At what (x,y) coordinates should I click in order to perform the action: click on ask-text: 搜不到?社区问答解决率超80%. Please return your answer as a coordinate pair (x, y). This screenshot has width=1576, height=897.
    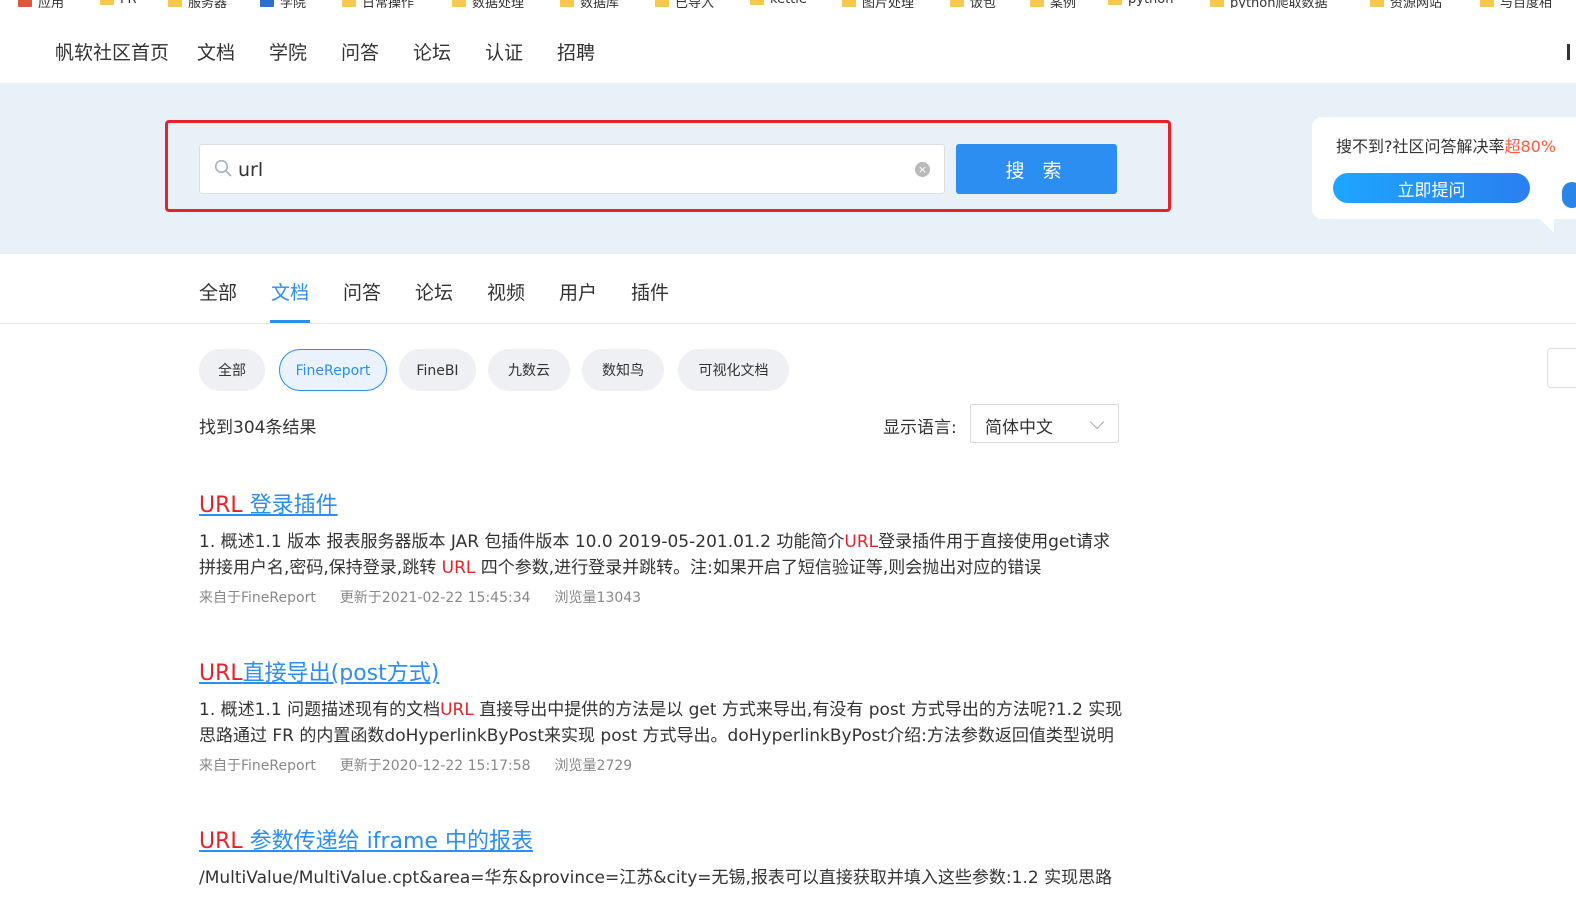
    Looking at the image, I should click on (1446, 146).